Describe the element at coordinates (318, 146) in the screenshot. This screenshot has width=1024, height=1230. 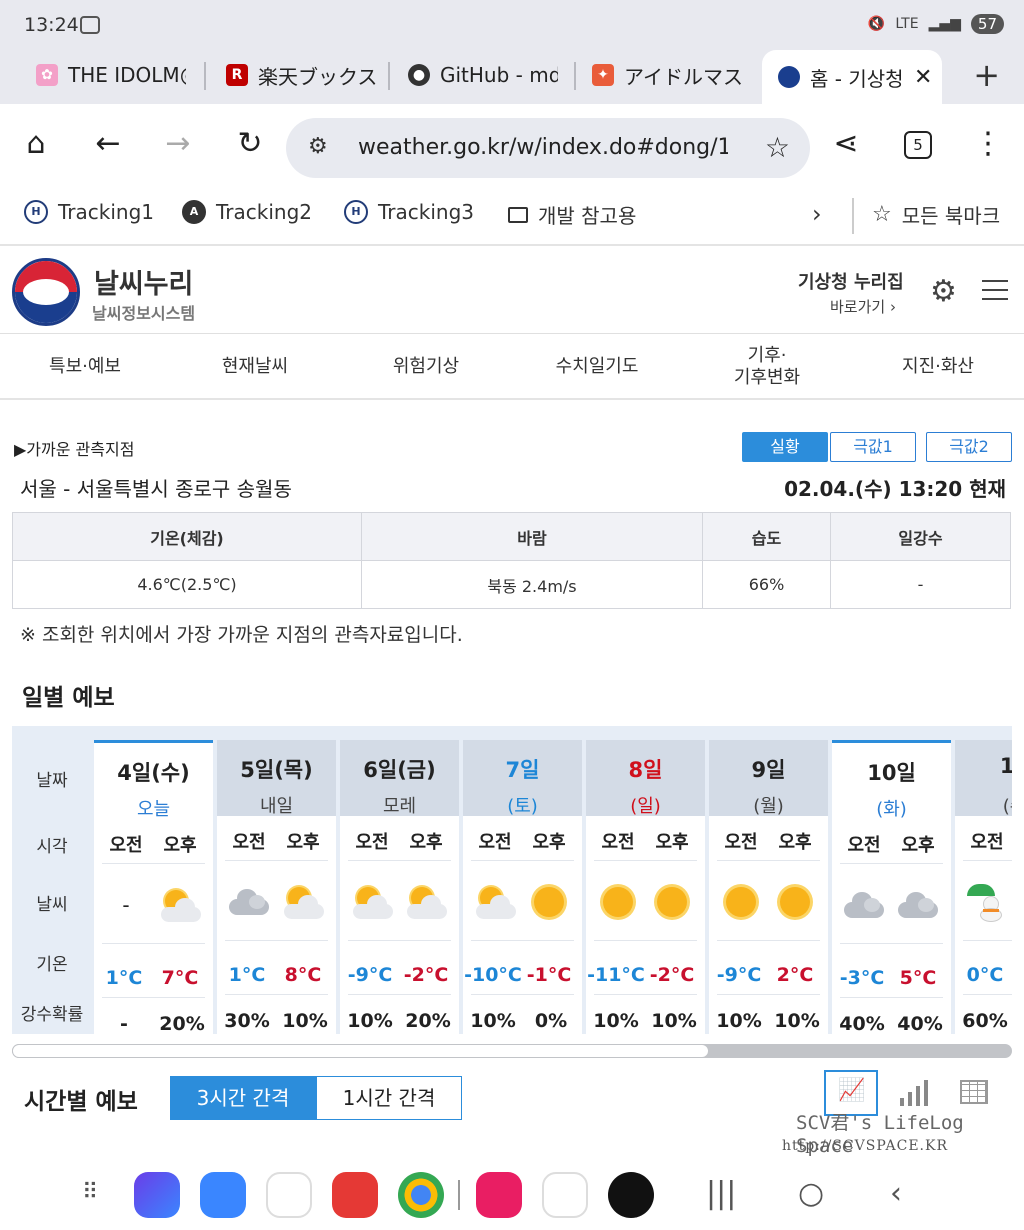
I see `site-settings-icon: ⚙` at that location.